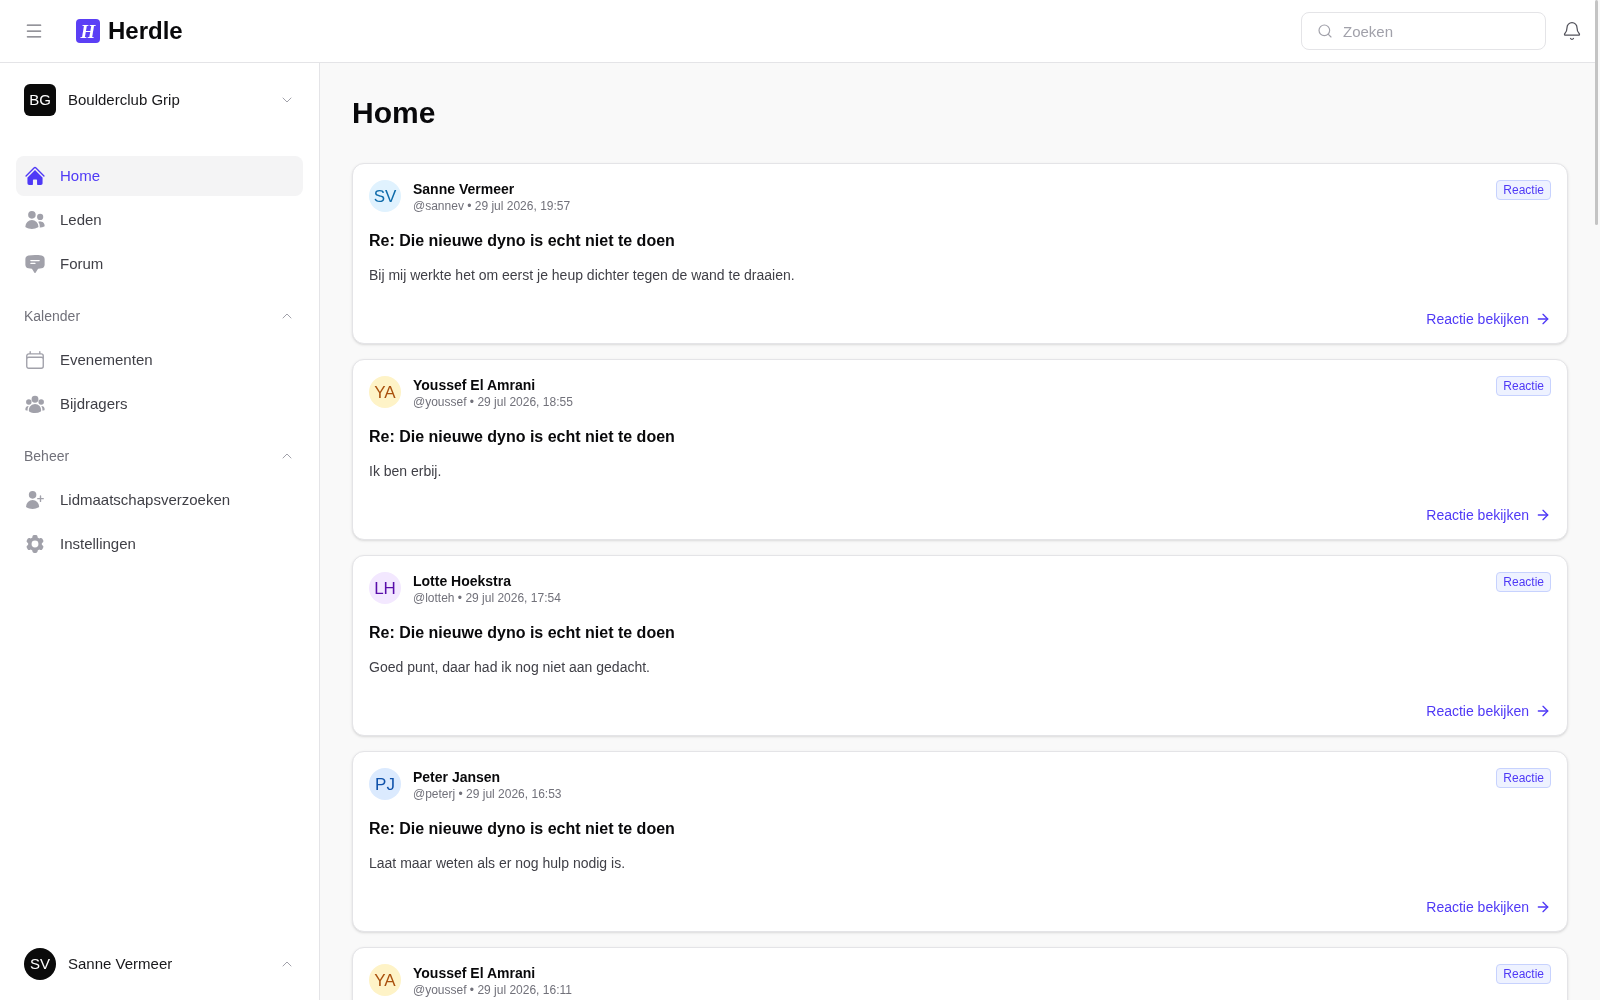 This screenshot has width=1600, height=1000. I want to click on post-body: Ik ben erbij., so click(406, 471).